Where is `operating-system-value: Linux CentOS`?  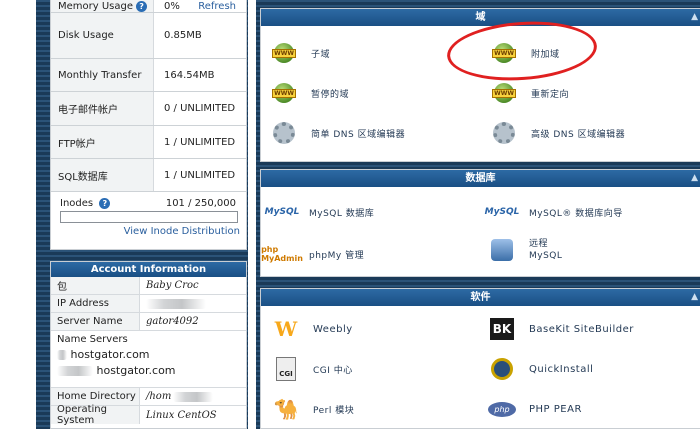
operating-system-value: Linux CentOS is located at coordinates (181, 415).